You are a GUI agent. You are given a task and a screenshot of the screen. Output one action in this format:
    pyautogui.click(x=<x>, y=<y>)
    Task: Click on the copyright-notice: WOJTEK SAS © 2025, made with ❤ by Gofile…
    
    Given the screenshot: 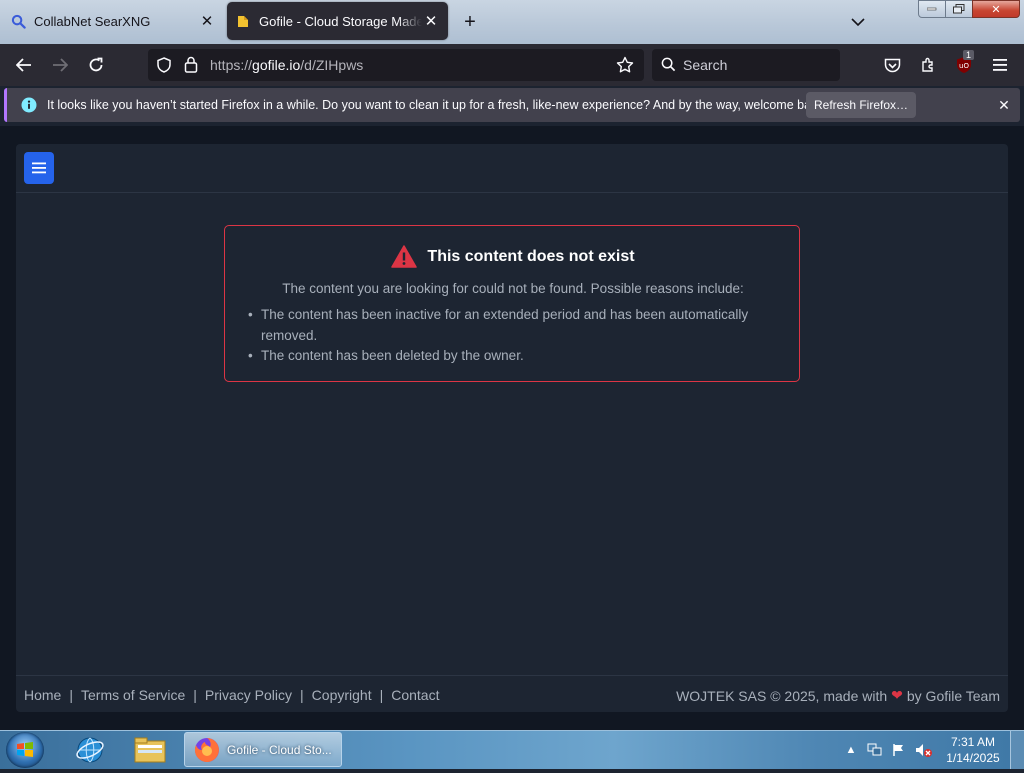 What is the action you would take?
    pyautogui.click(x=838, y=695)
    